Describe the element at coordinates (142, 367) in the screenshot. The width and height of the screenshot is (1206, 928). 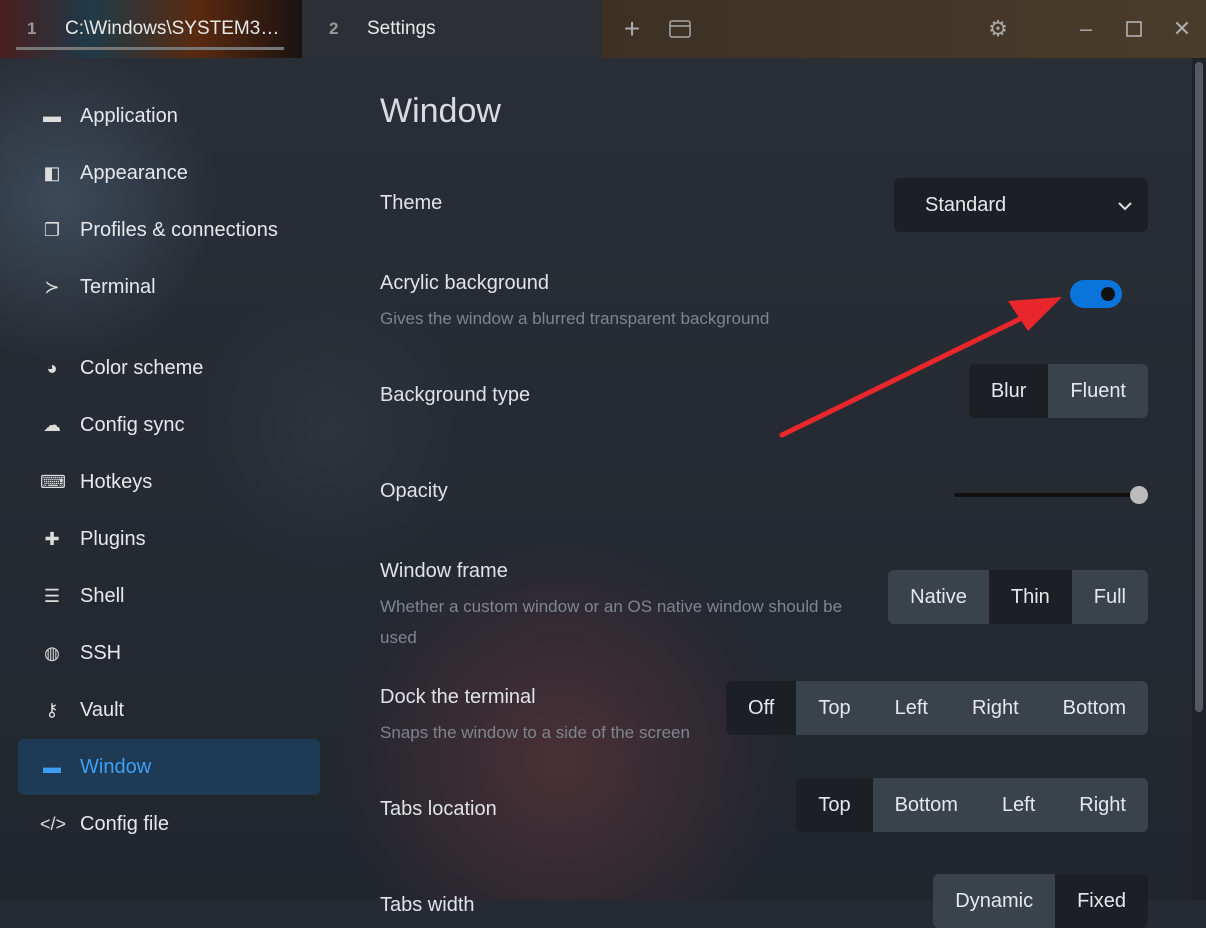
I see `sidebar-item-label: Color scheme` at that location.